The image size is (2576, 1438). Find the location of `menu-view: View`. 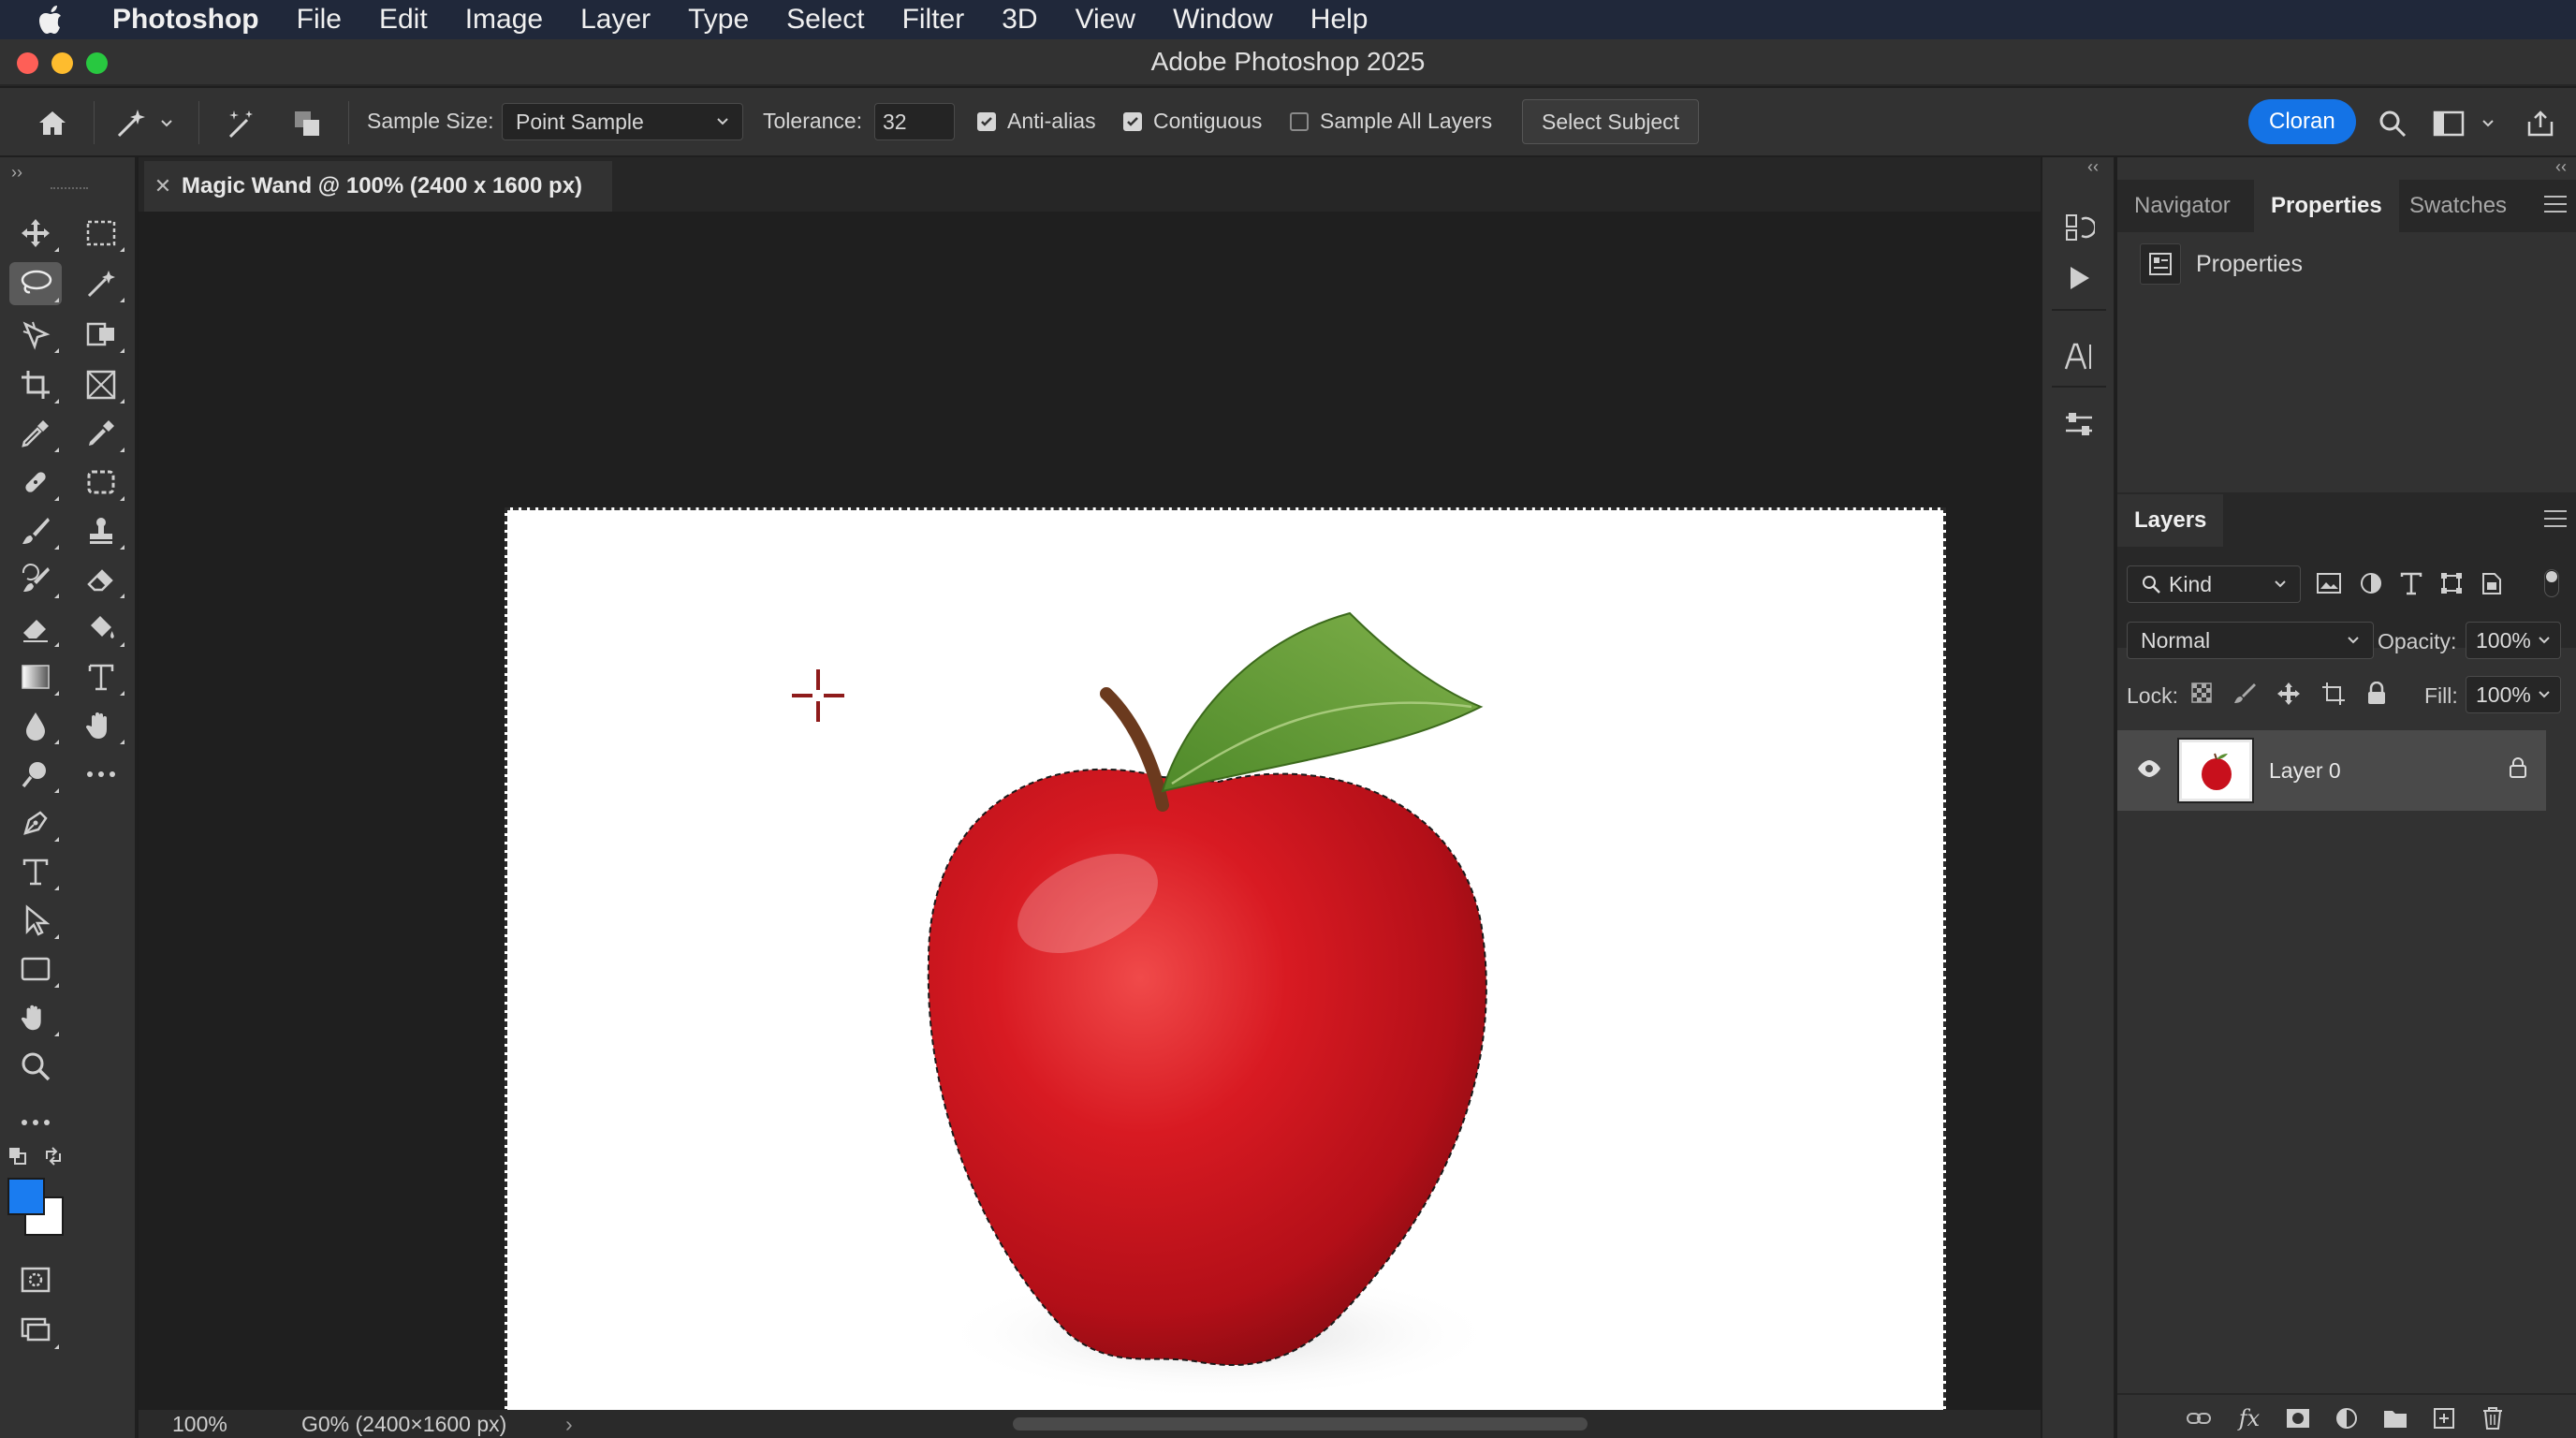

menu-view: View is located at coordinates (1105, 20).